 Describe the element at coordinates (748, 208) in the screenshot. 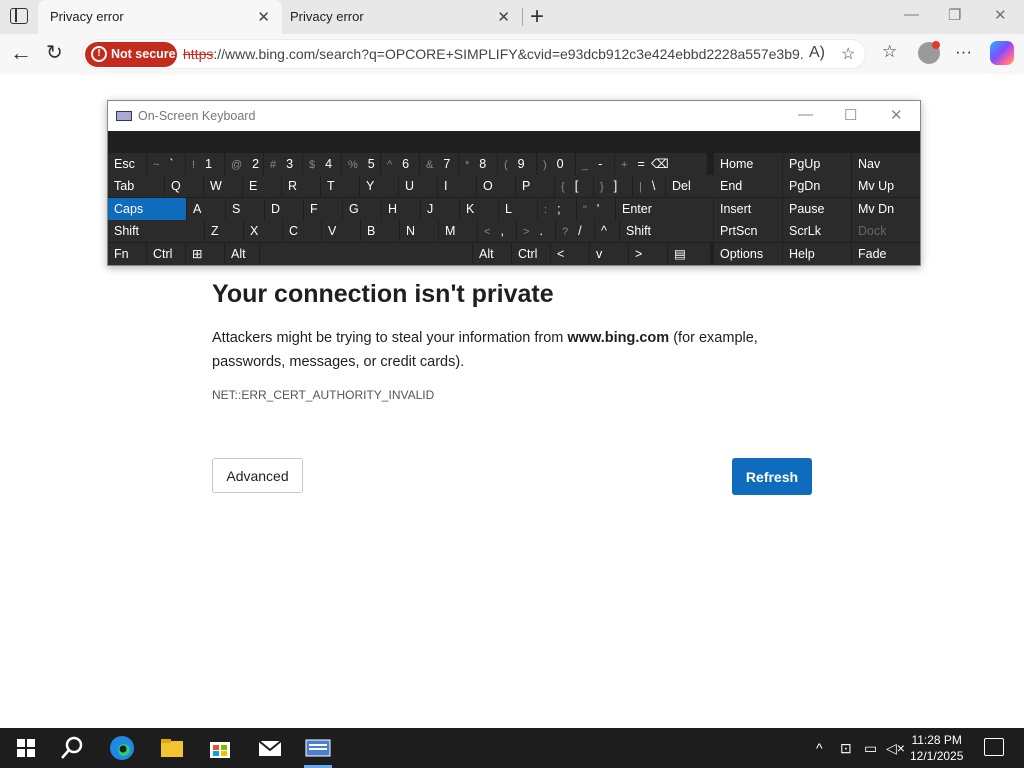

I see `osk-key-insert: Insert` at that location.